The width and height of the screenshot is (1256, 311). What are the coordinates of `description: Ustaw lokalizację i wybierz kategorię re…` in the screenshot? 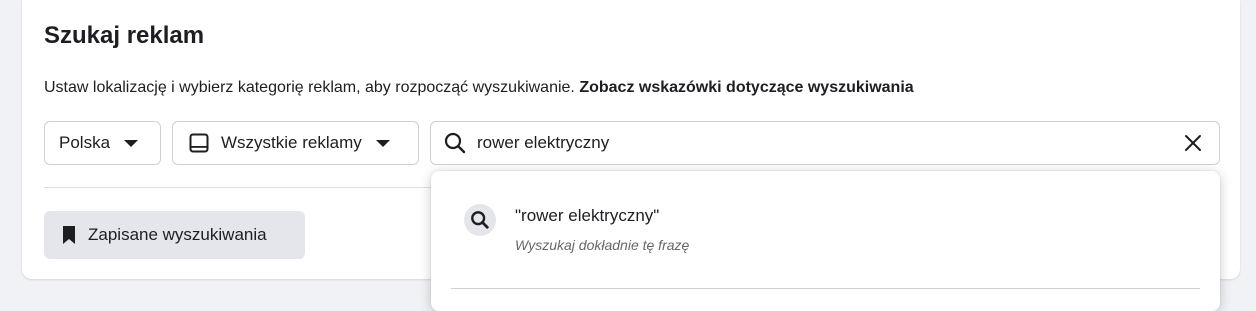 It's located at (479, 88).